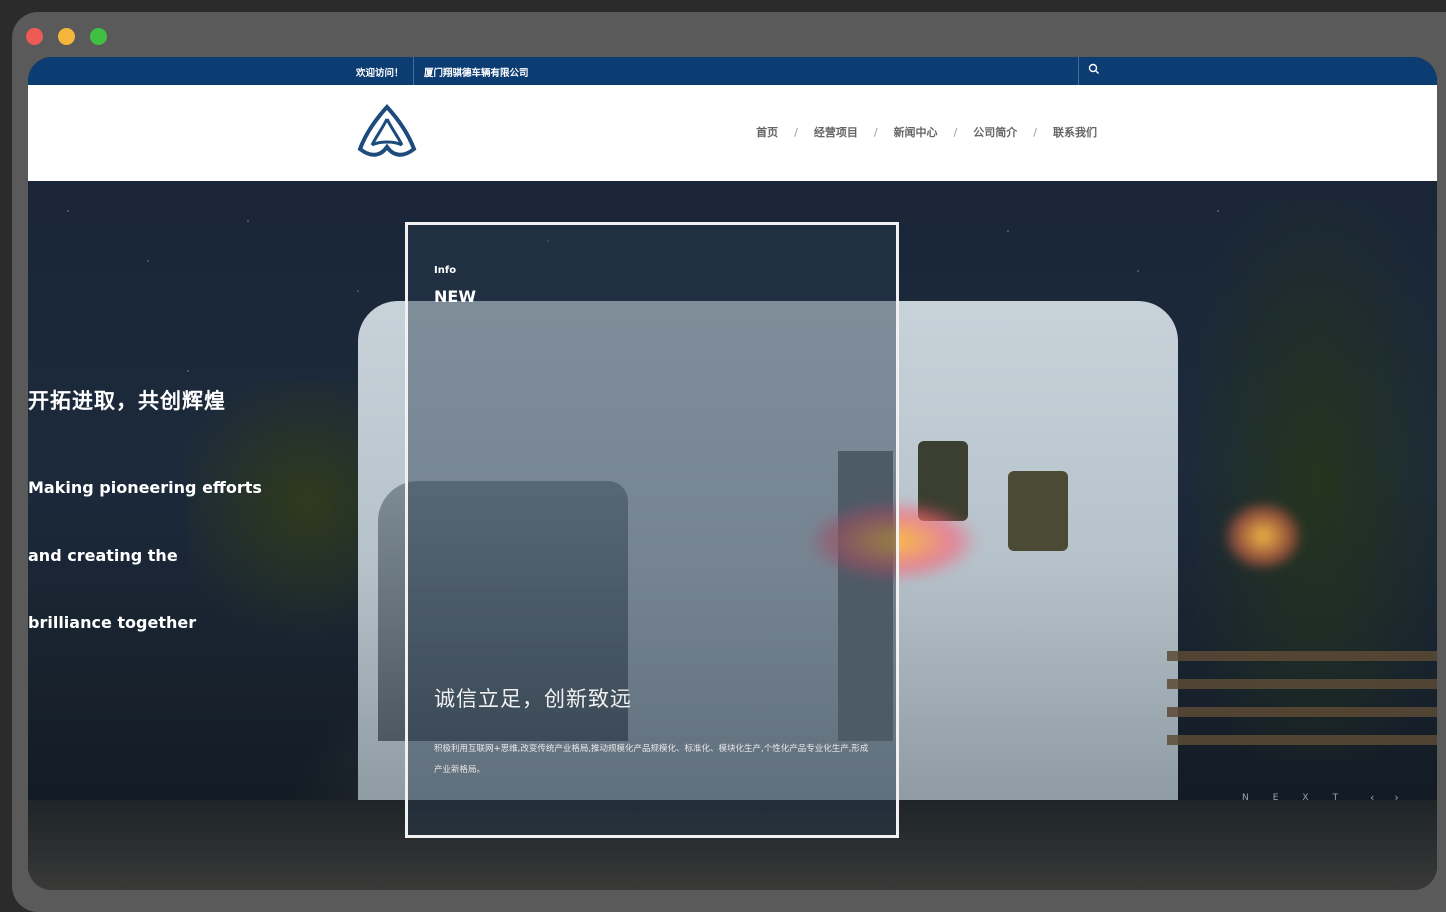 The width and height of the screenshot is (1446, 912). I want to click on next-letter: T, so click(1336, 798).